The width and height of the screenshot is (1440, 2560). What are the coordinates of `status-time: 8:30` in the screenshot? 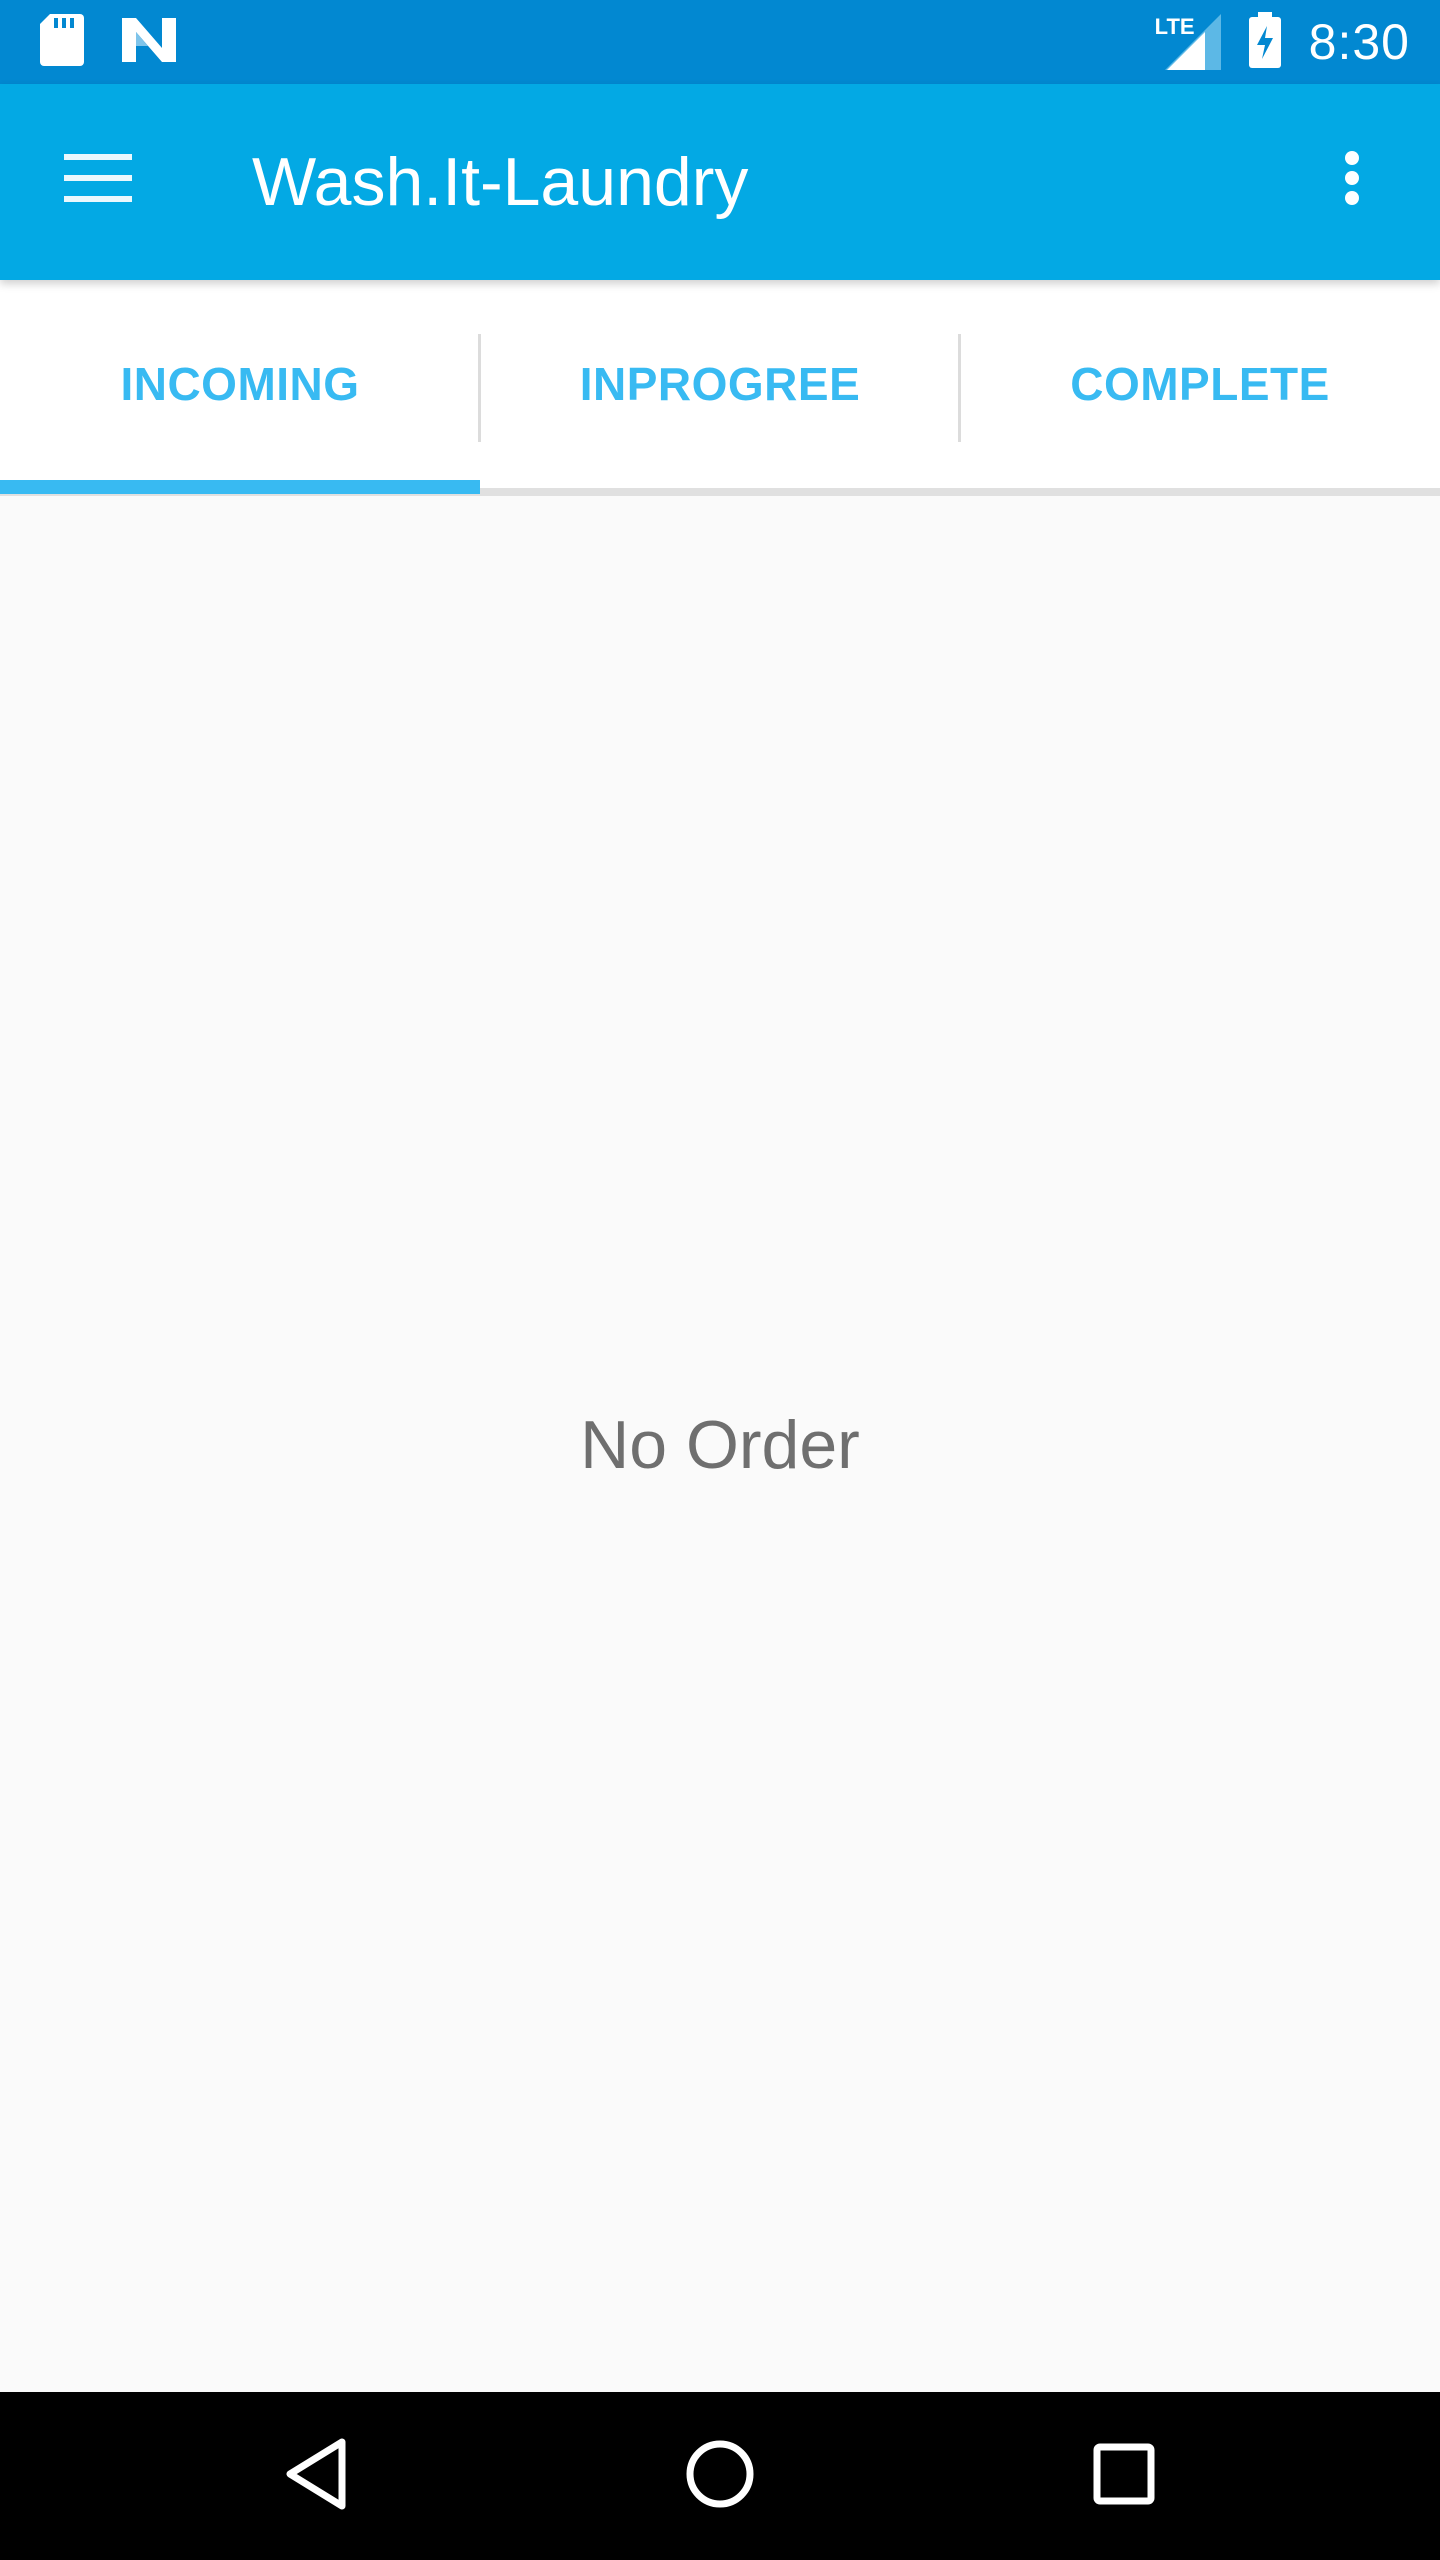 It's located at (1359, 42).